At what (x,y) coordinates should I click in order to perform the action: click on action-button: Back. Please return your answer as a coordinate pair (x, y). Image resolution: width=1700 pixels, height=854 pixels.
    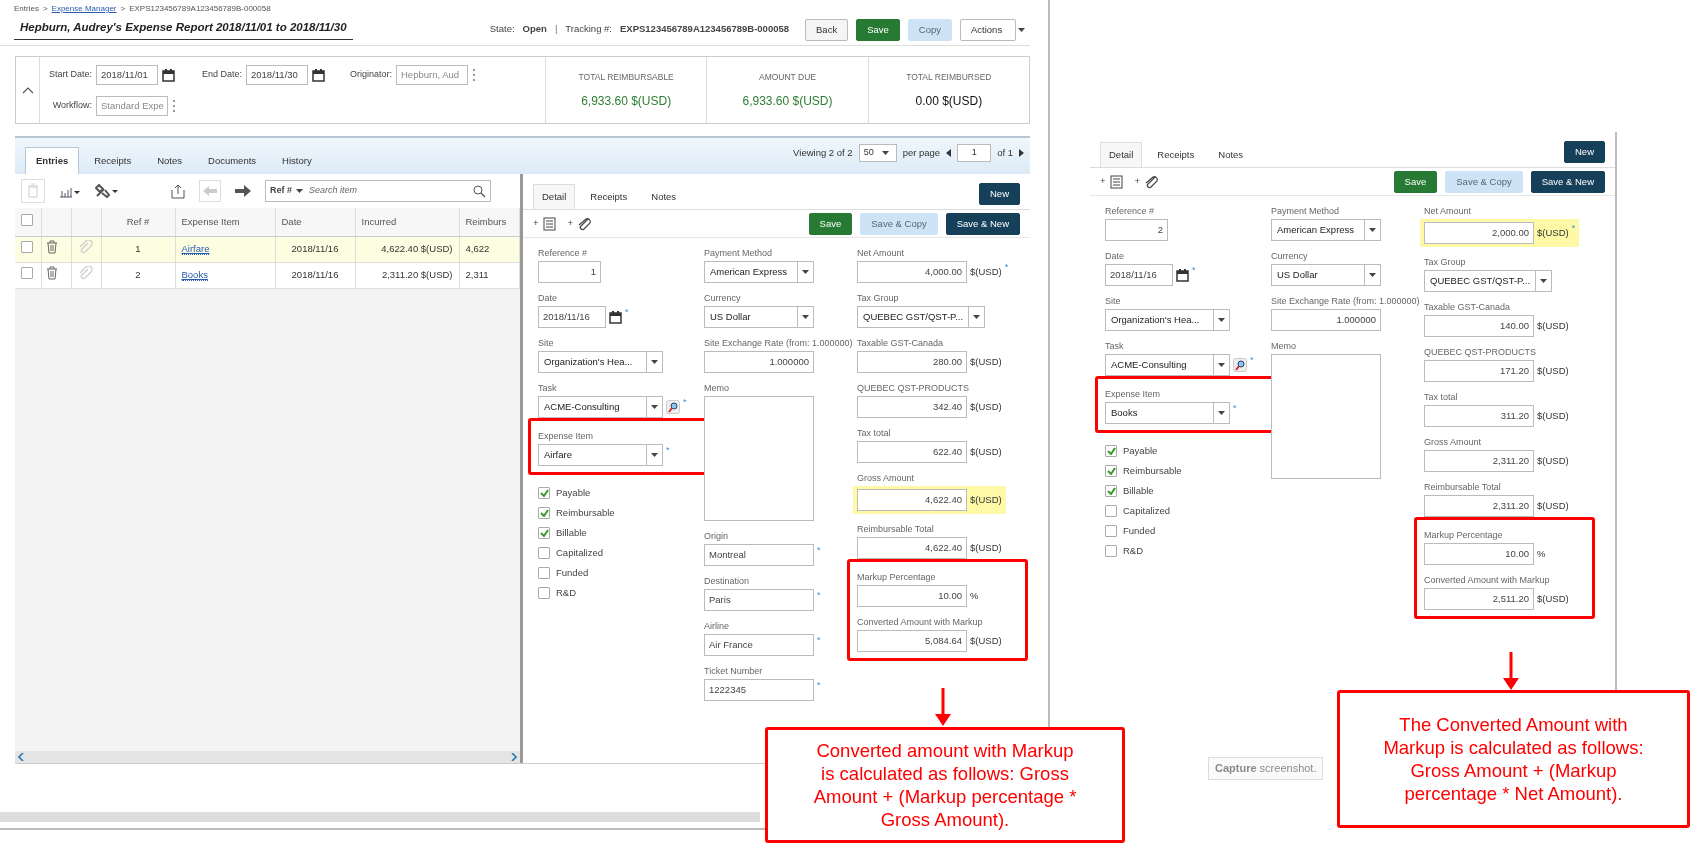
    Looking at the image, I should click on (827, 29).